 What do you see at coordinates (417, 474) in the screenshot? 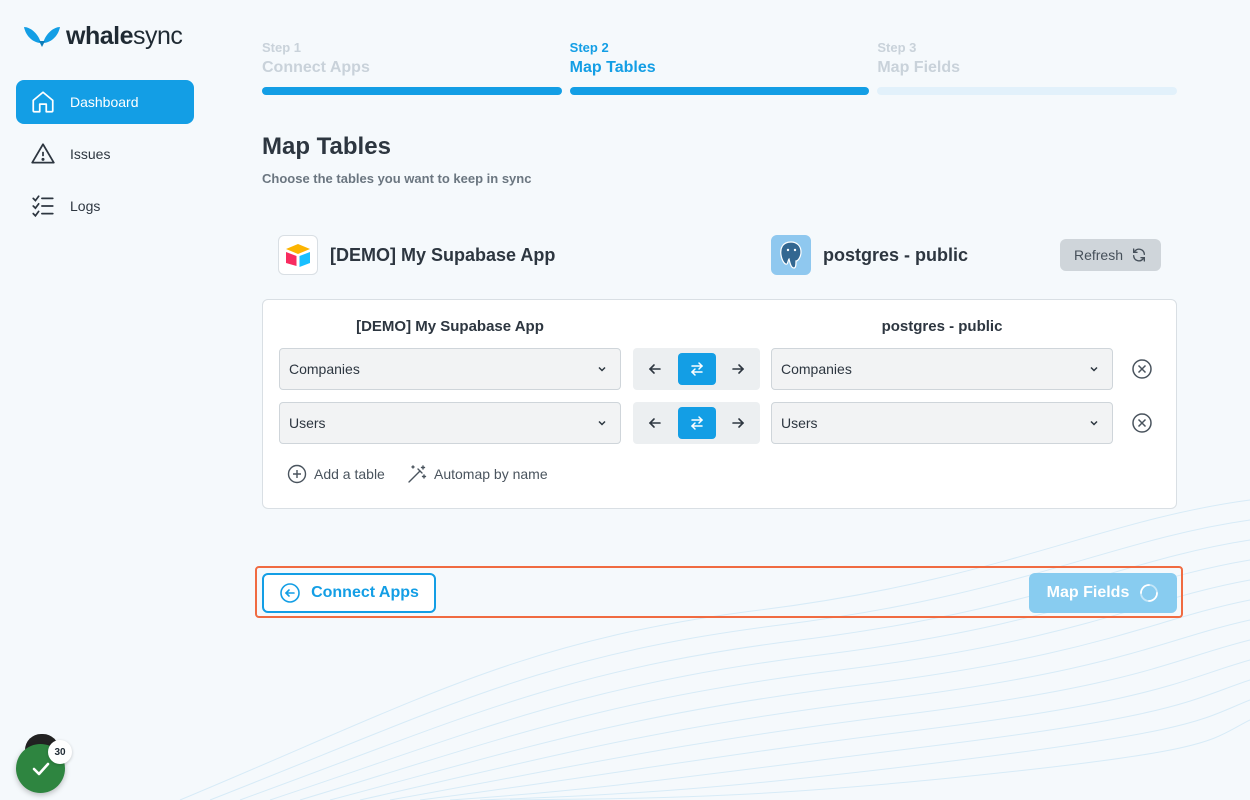
I see `magic-wand-icon` at bounding box center [417, 474].